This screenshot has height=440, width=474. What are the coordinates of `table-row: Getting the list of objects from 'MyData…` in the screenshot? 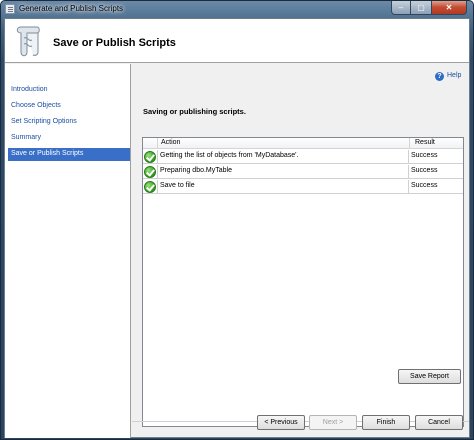 It's located at (303, 157).